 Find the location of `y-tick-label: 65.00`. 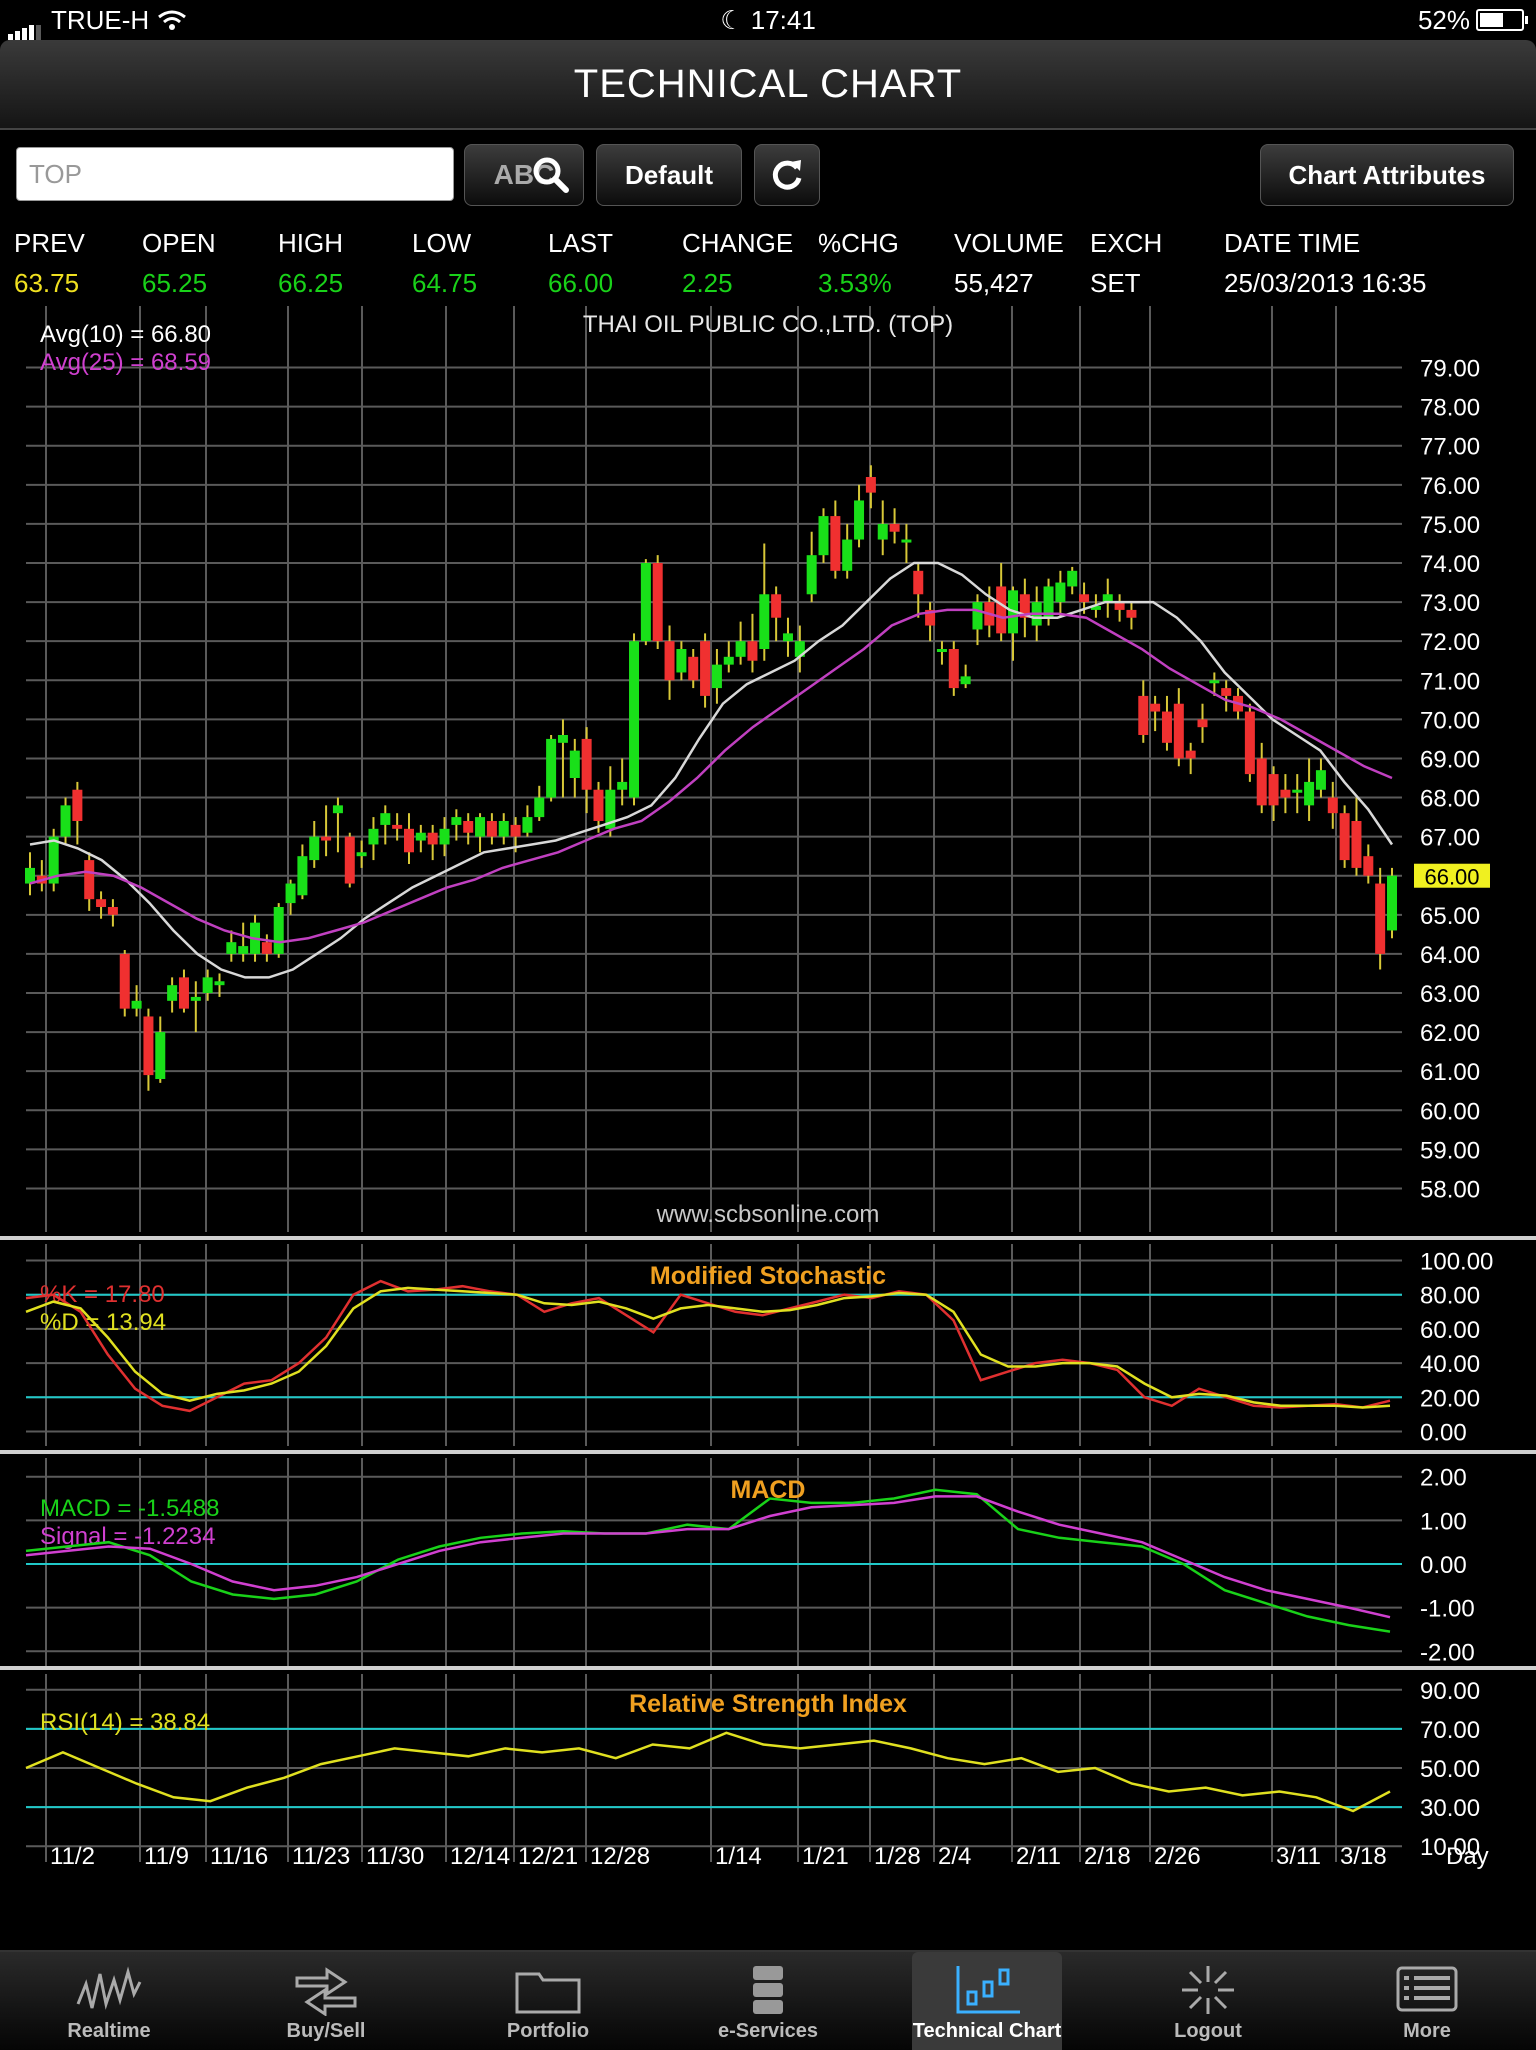

y-tick-label: 65.00 is located at coordinates (1450, 916).